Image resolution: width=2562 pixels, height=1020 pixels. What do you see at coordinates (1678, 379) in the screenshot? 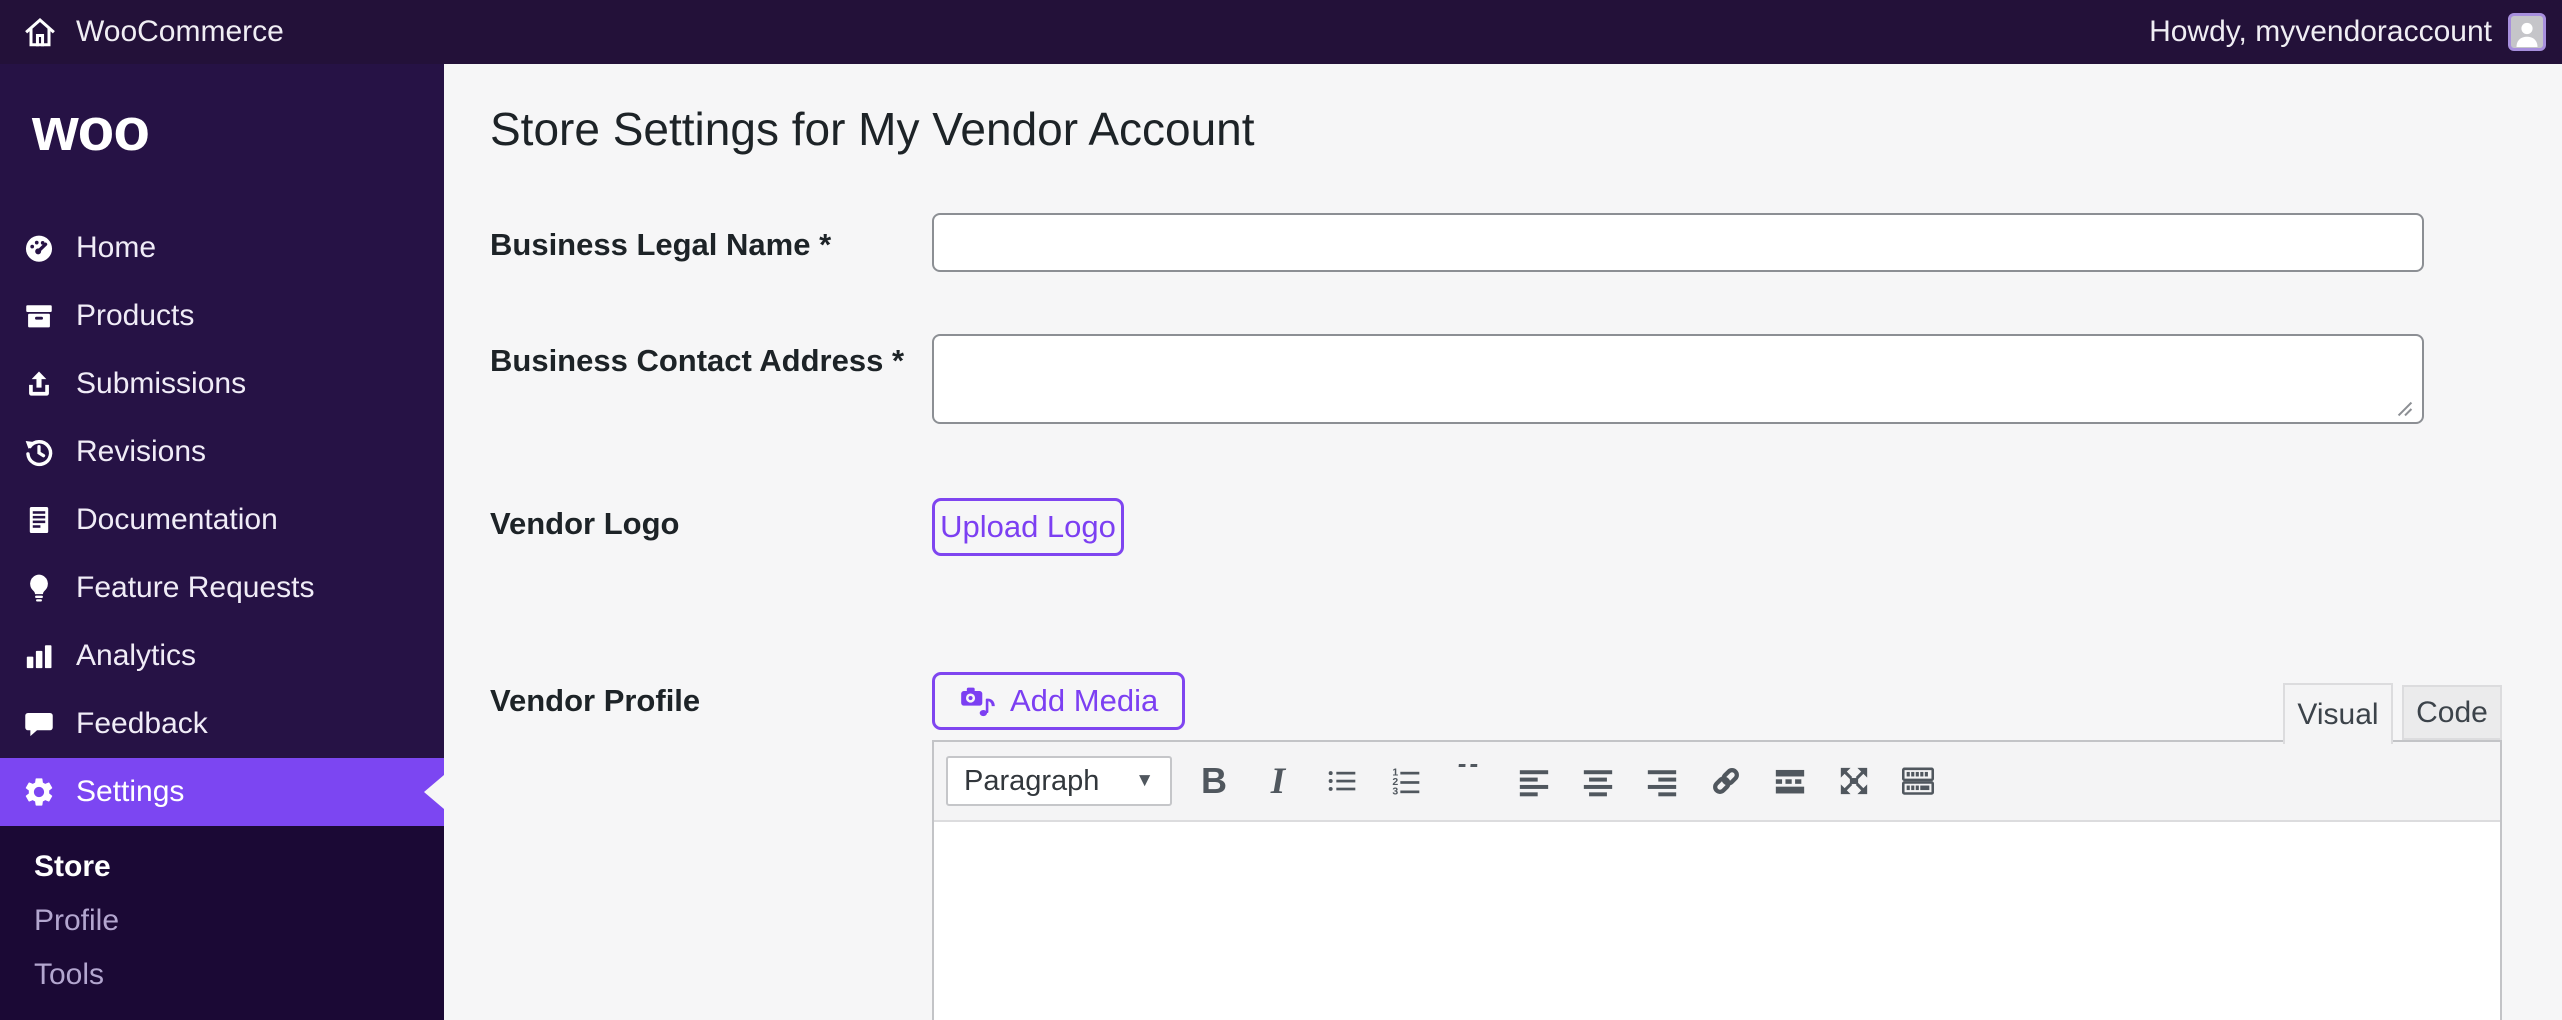
I see `contact-address-textarea` at bounding box center [1678, 379].